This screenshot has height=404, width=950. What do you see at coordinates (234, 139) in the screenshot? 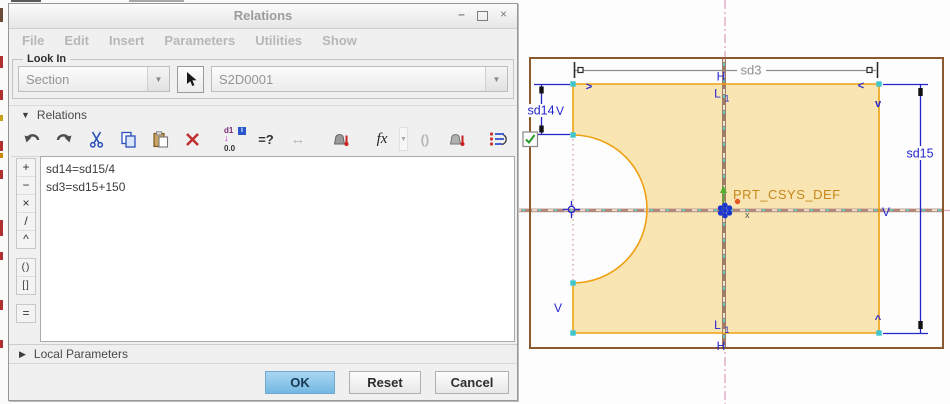
I see `toggle-dim-display-button: d1 i ↓ 0.0` at bounding box center [234, 139].